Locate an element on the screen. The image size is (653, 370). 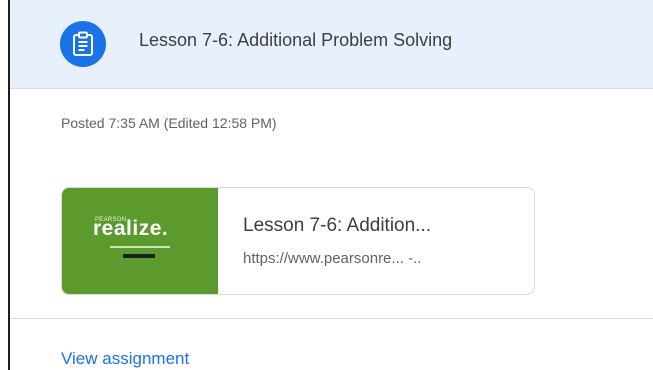
clipboard-icon is located at coordinates (83, 43).